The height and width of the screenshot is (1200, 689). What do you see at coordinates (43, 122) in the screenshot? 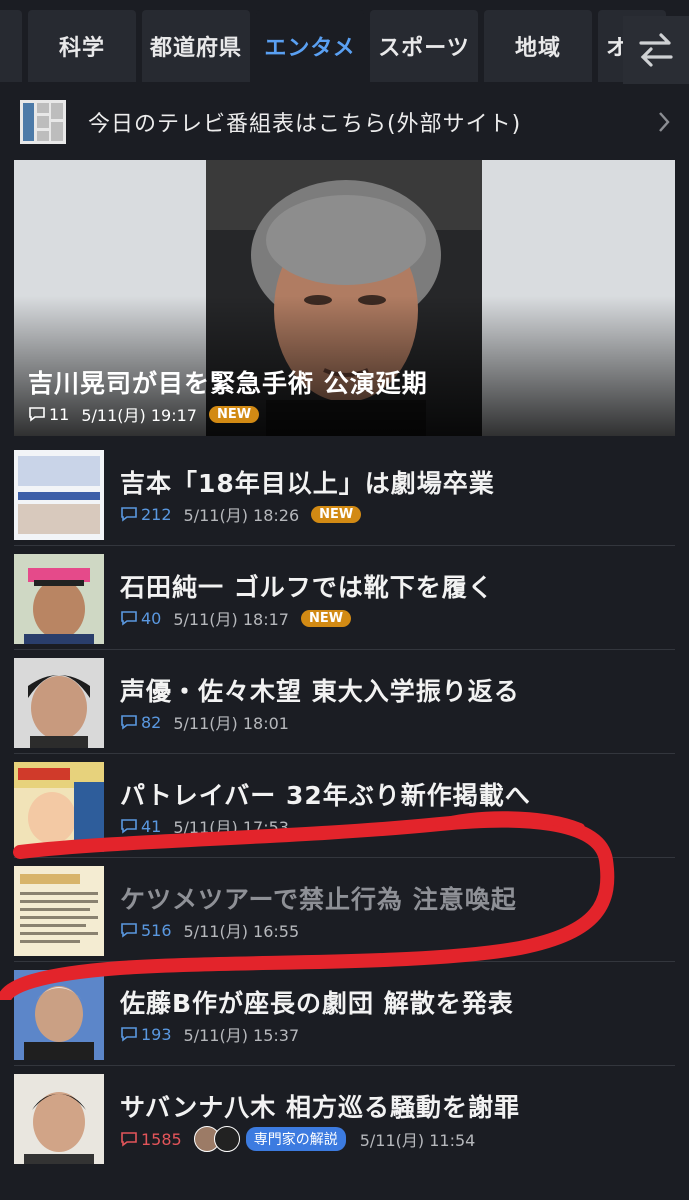
I see `tv-guide-icon` at bounding box center [43, 122].